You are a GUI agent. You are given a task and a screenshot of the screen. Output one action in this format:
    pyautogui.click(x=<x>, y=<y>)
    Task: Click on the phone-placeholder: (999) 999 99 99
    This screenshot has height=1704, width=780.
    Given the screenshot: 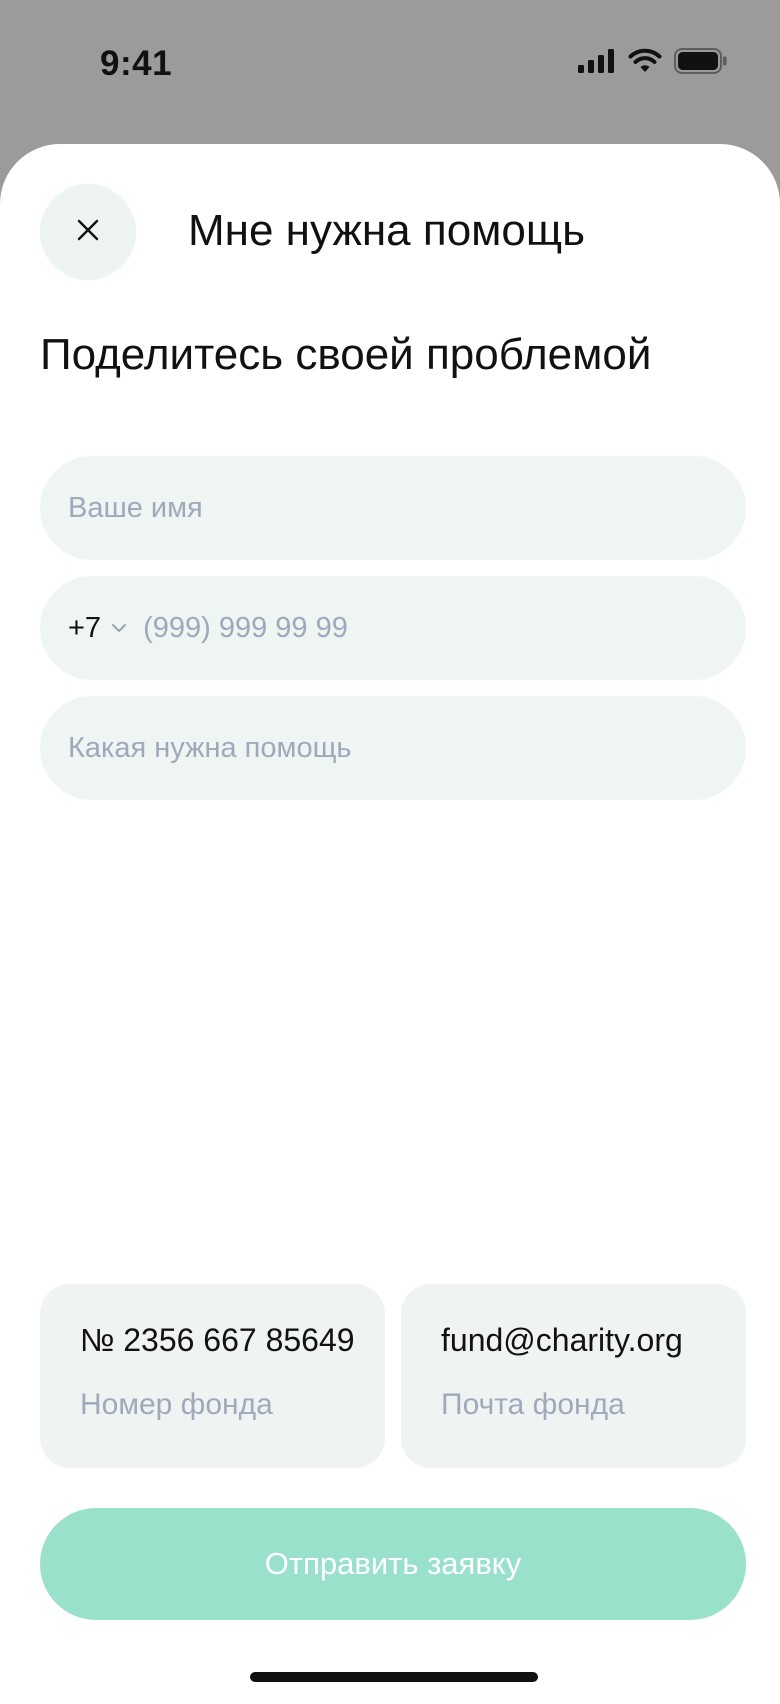 What is the action you would take?
    pyautogui.click(x=245, y=627)
    